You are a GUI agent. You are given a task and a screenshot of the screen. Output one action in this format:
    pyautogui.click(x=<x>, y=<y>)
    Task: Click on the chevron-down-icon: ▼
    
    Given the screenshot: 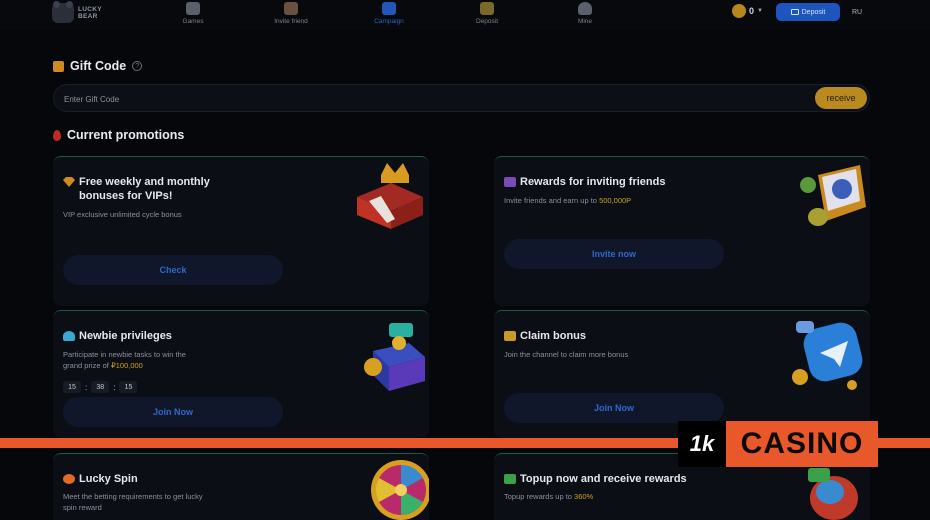 What is the action you would take?
    pyautogui.click(x=760, y=11)
    